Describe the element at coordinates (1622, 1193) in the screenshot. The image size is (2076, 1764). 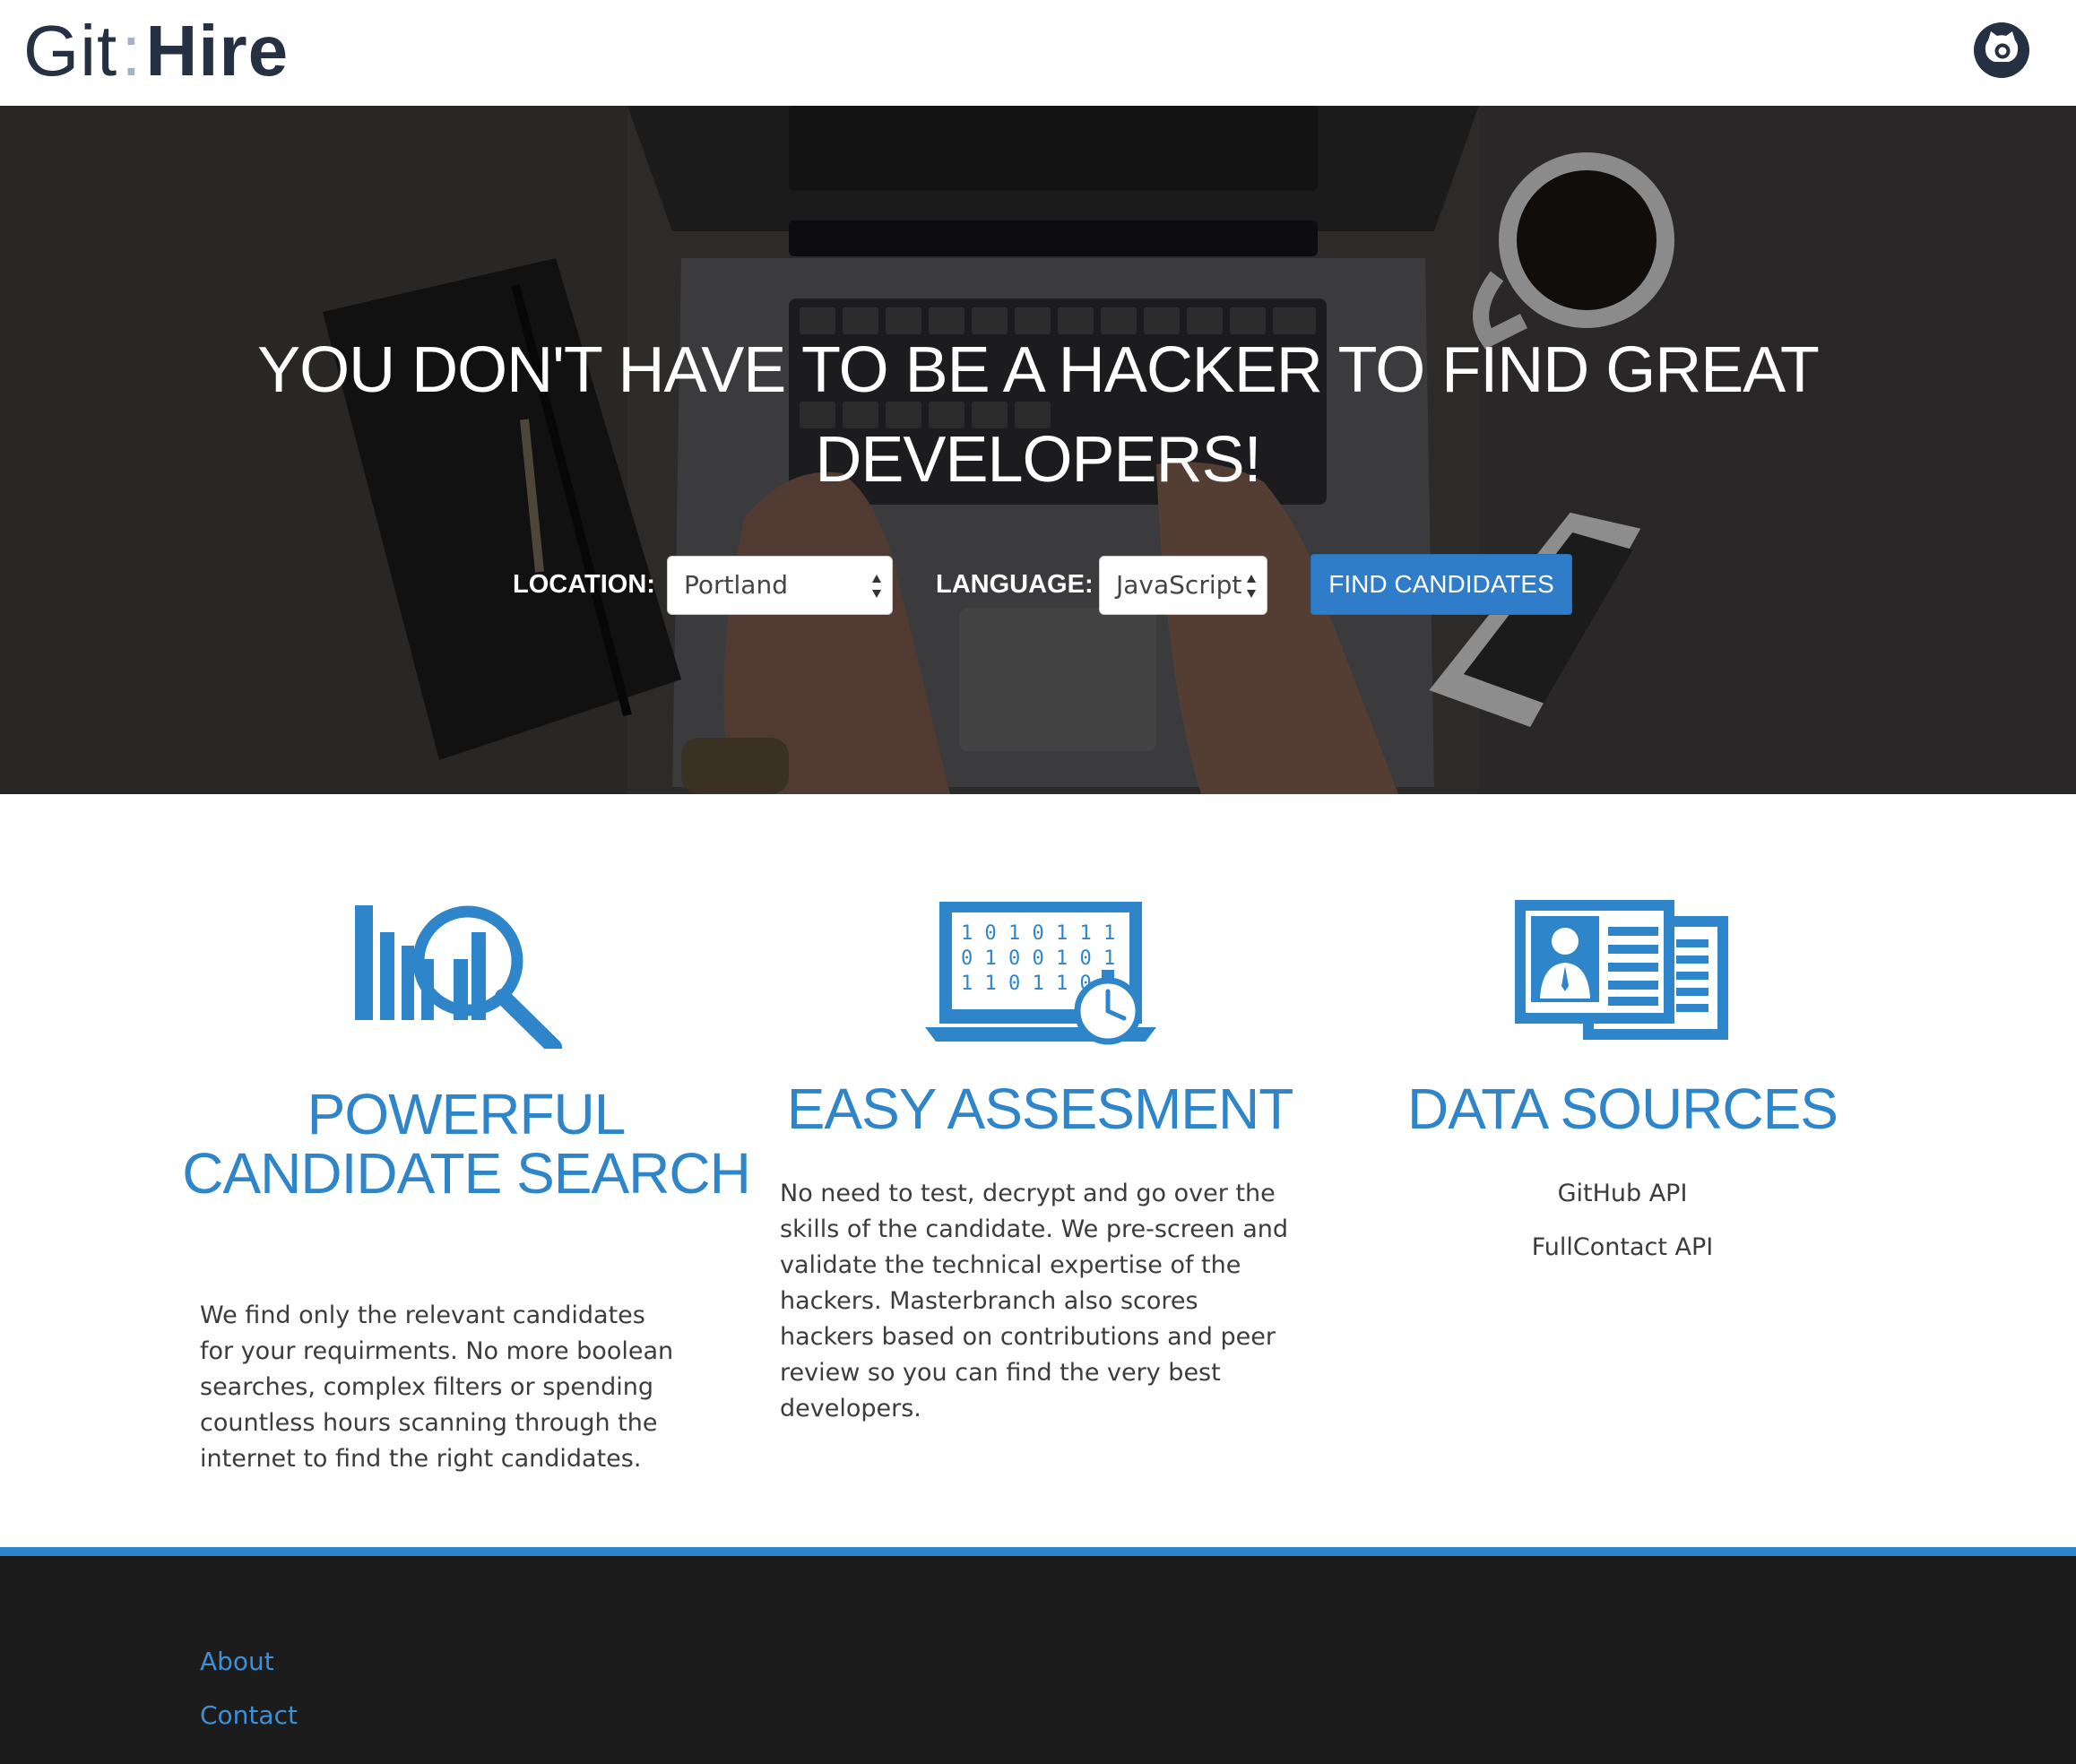
I see `data-source-github-api: GitHub API` at that location.